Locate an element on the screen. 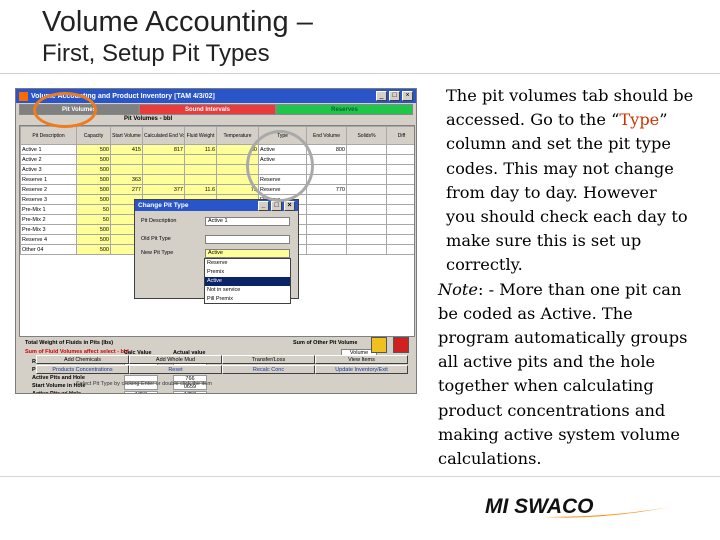  dialog-maximize-icon: □ is located at coordinates (276, 205).